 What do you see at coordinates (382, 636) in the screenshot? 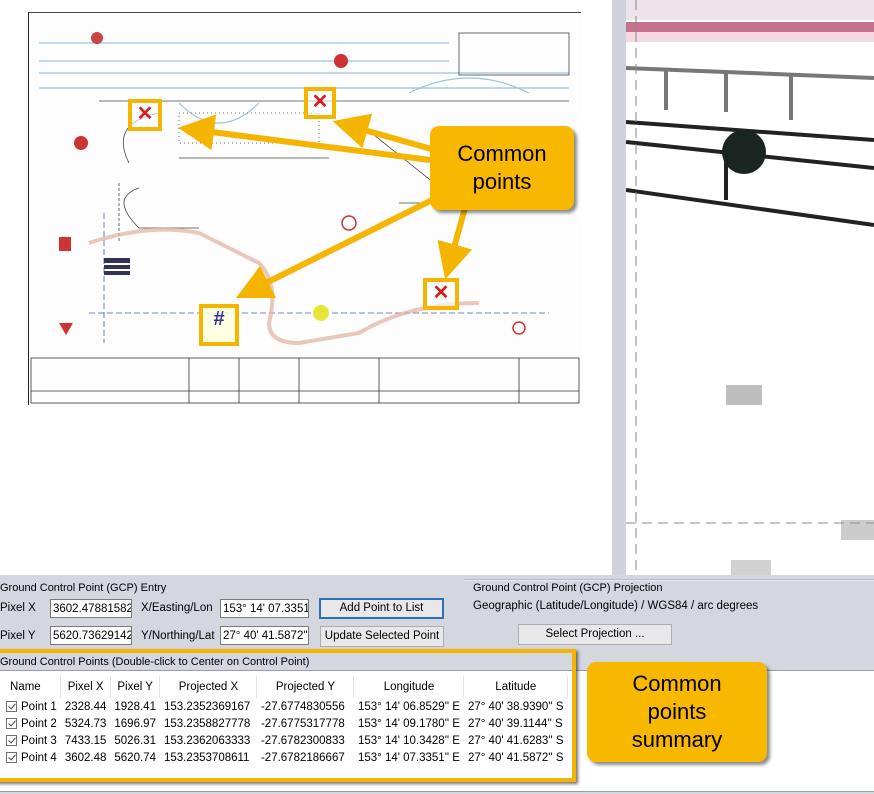
I see `update-selected-point-button: Update Selected Point` at bounding box center [382, 636].